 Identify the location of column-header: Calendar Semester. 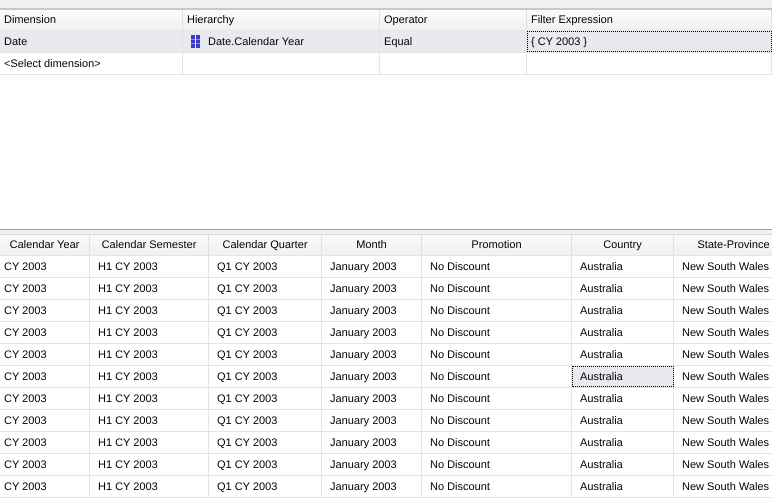
(149, 245).